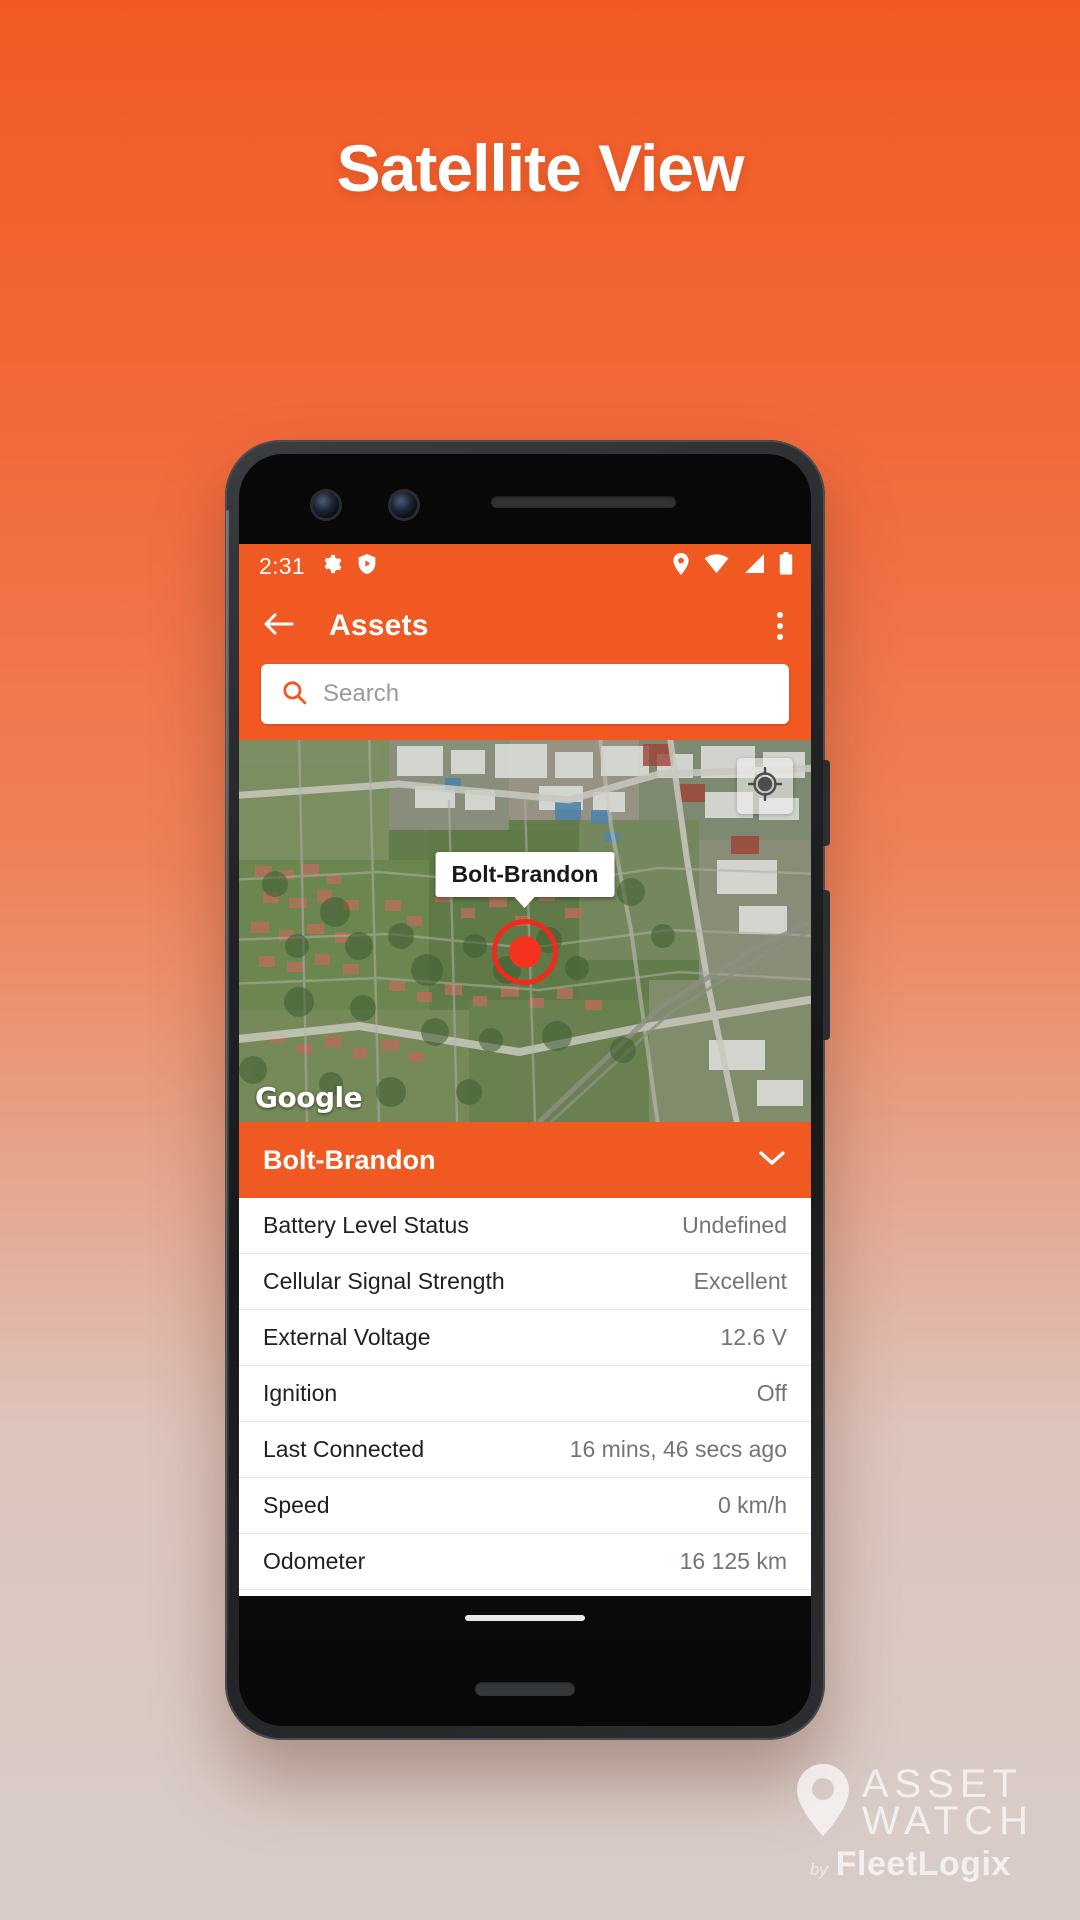  What do you see at coordinates (752, 1505) in the screenshot?
I see `row-value: 0 km/h` at bounding box center [752, 1505].